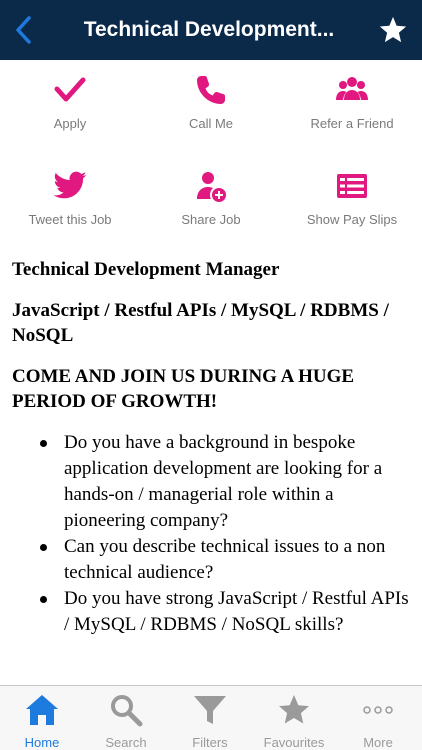 The height and width of the screenshot is (750, 422). I want to click on share-job-button: Share Job, so click(211, 201).